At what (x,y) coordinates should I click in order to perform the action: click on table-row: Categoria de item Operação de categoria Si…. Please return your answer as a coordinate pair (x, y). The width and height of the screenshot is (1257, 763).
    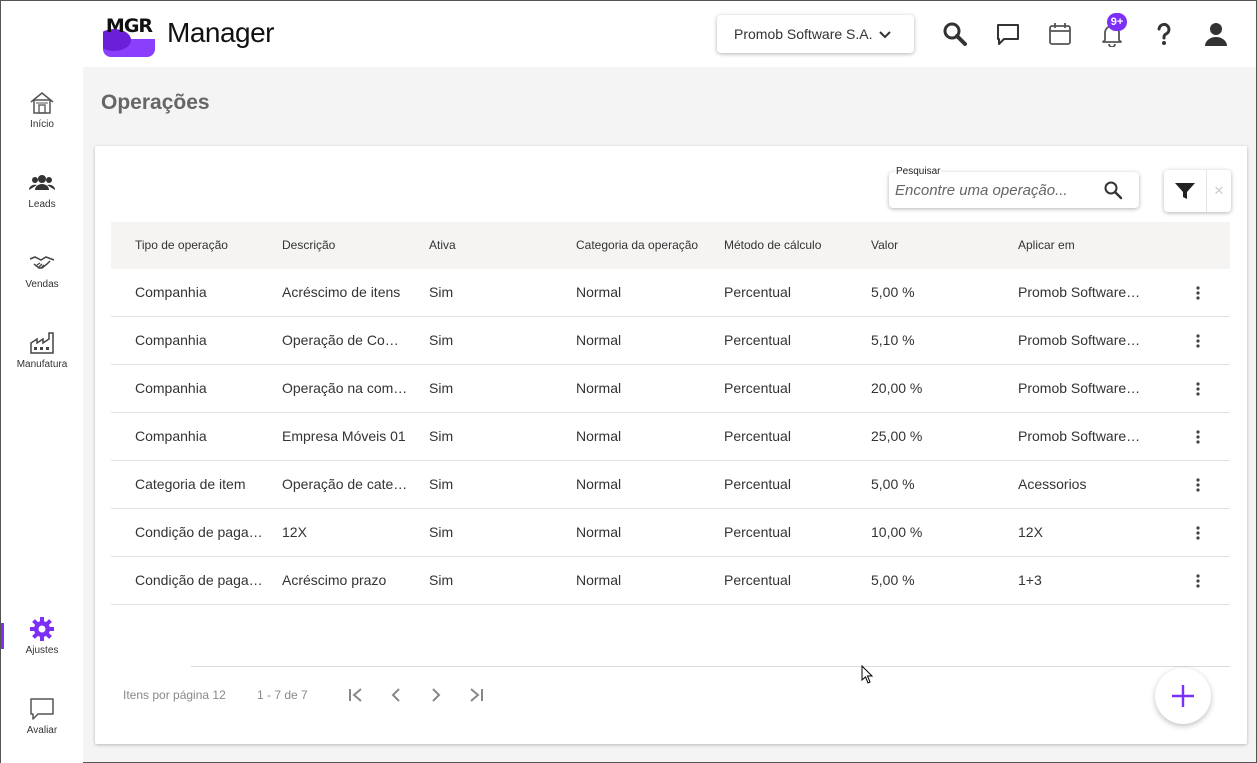
    Looking at the image, I should click on (670, 485).